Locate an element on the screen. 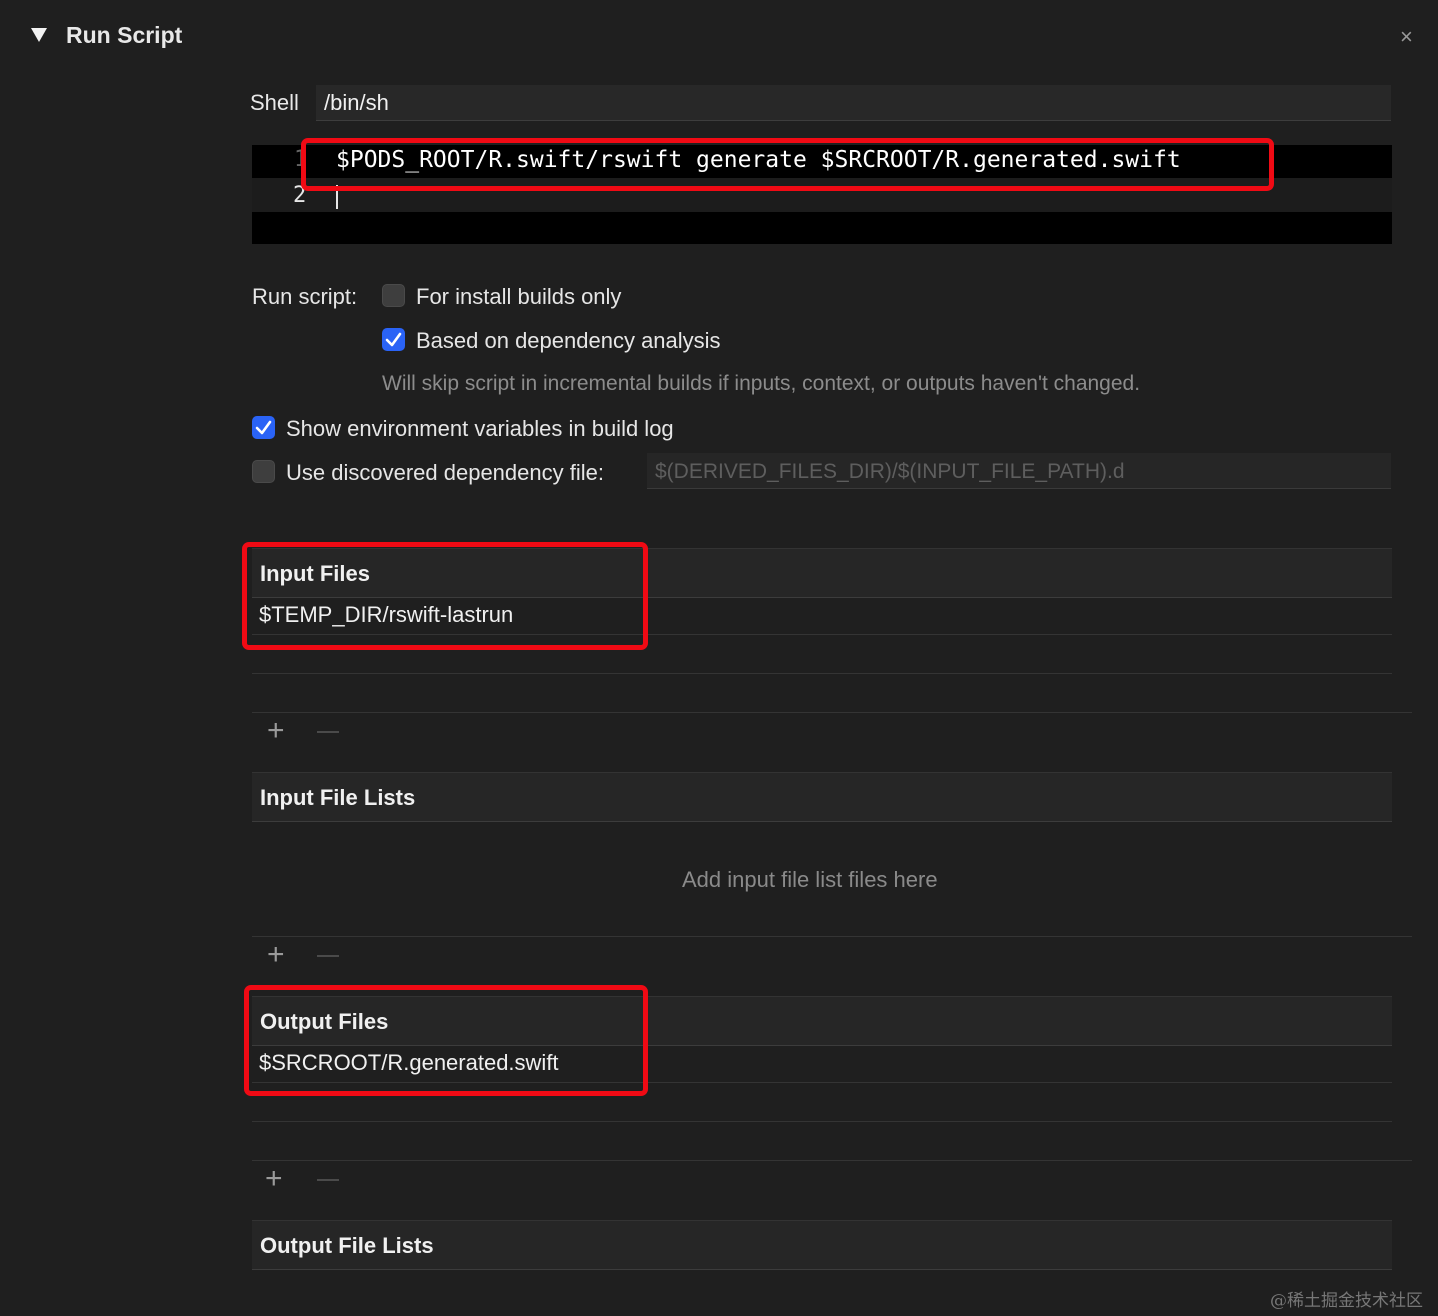 This screenshot has width=1438, height=1316. remove-input-file-list-button is located at coordinates (328, 956).